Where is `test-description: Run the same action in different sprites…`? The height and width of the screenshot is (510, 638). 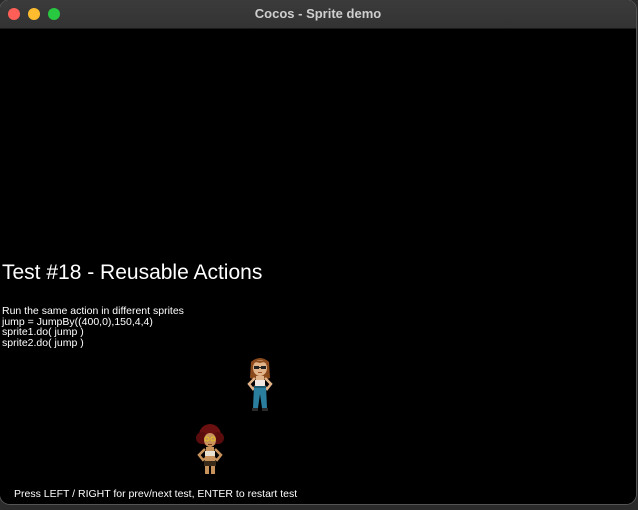
test-description: Run the same action in different sprites… is located at coordinates (93, 327).